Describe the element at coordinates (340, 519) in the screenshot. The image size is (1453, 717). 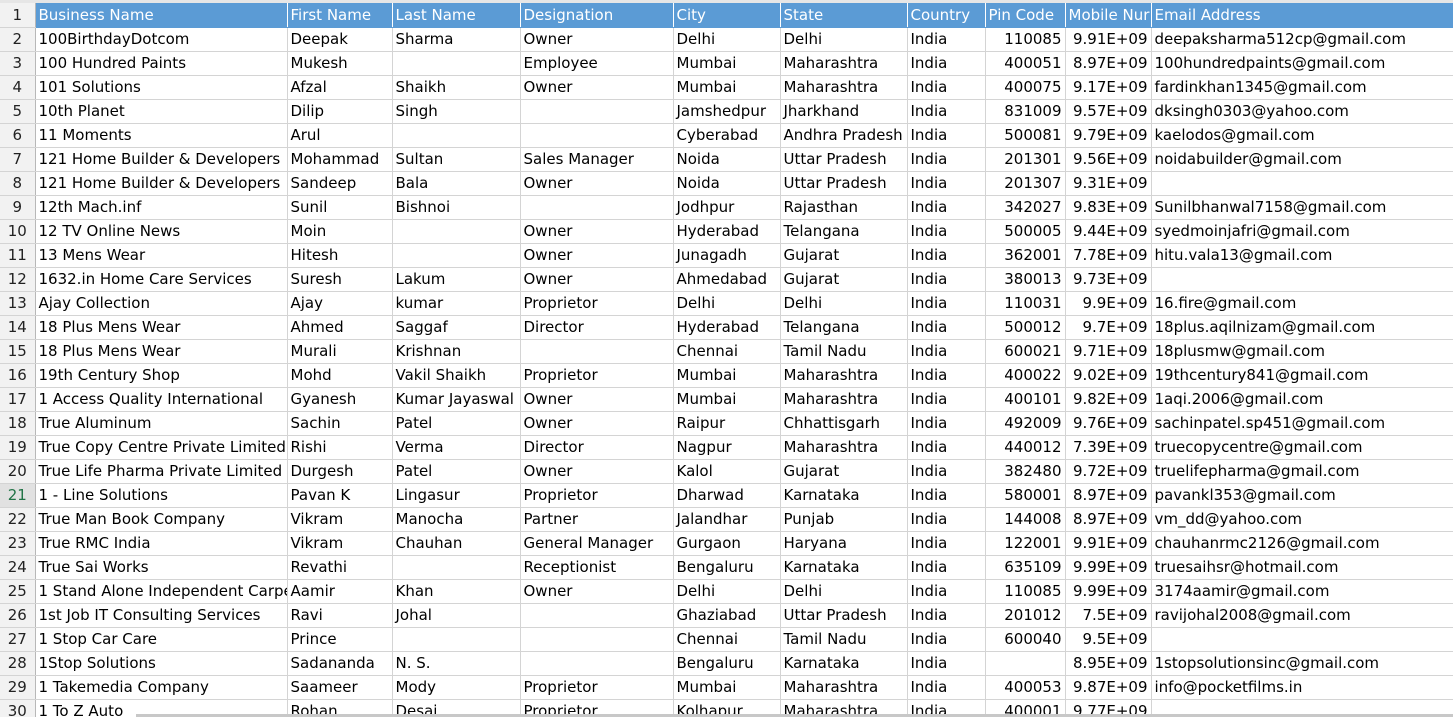
I see `cell-first-name: Vikram` at that location.